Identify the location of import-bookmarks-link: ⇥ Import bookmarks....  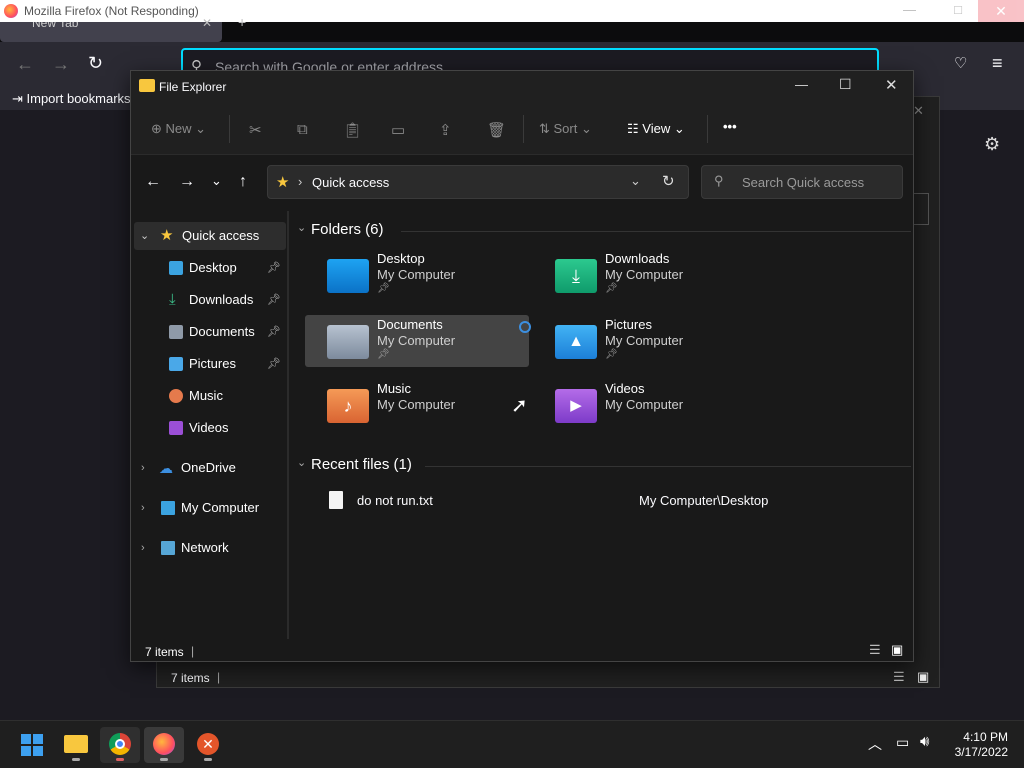
(76, 99).